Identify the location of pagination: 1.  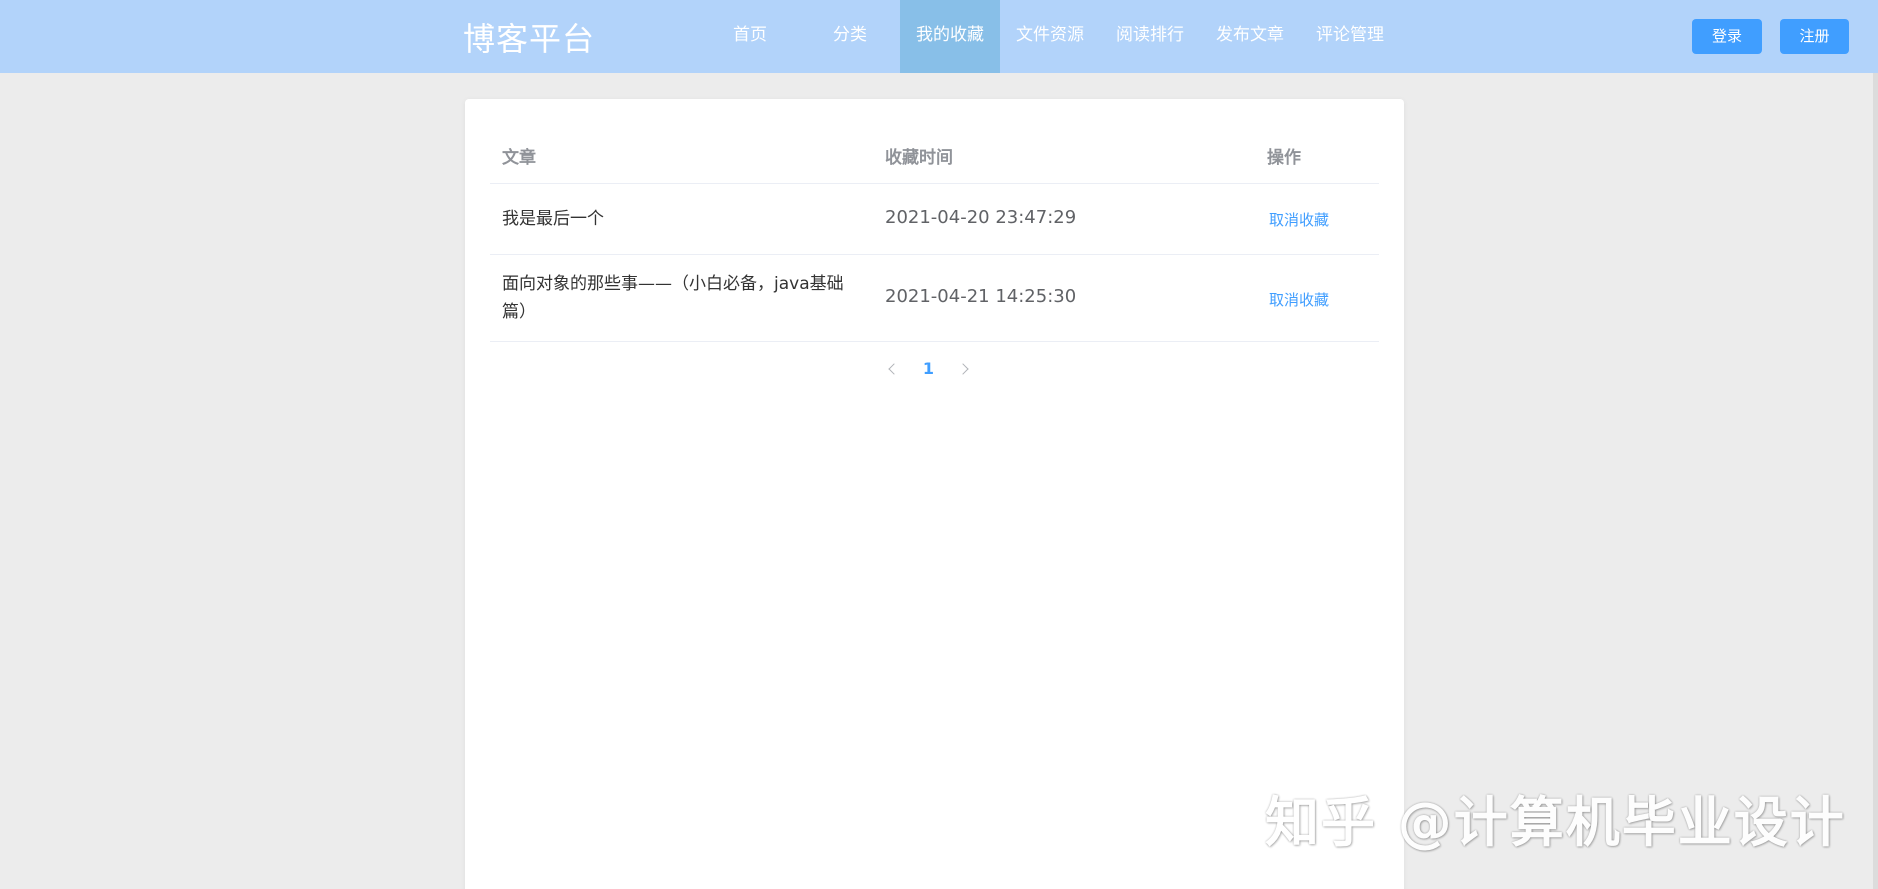
(934, 374).